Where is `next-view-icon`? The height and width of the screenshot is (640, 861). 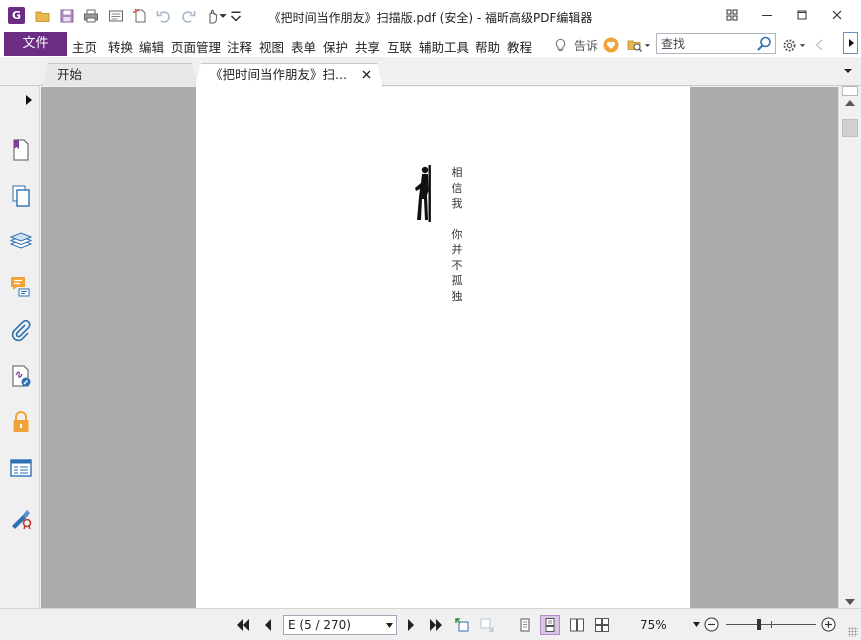 next-view-icon is located at coordinates (487, 625).